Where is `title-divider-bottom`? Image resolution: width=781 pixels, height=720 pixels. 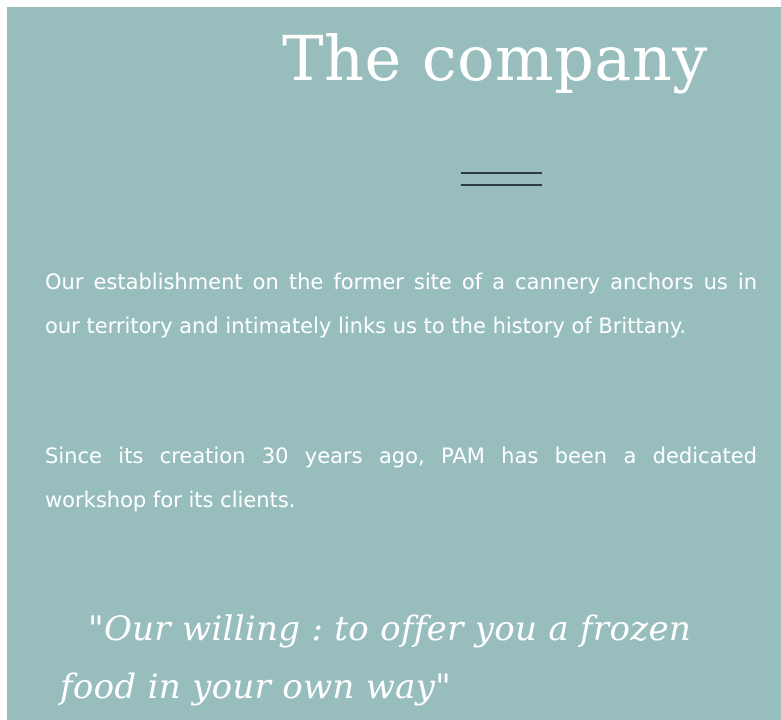 title-divider-bottom is located at coordinates (501, 185).